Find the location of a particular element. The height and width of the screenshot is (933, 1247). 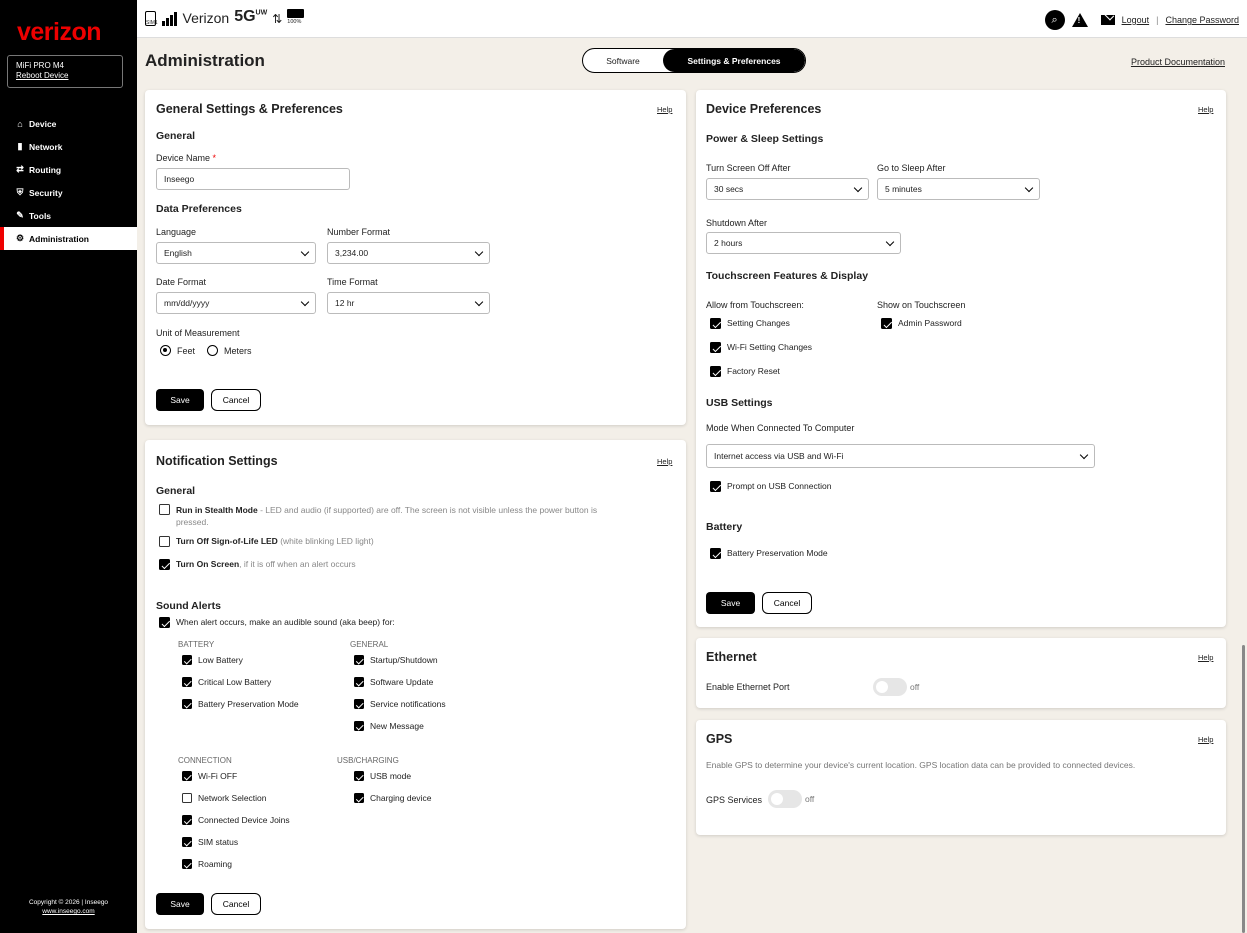

alert-icon: ! is located at coordinates (1079, 20).